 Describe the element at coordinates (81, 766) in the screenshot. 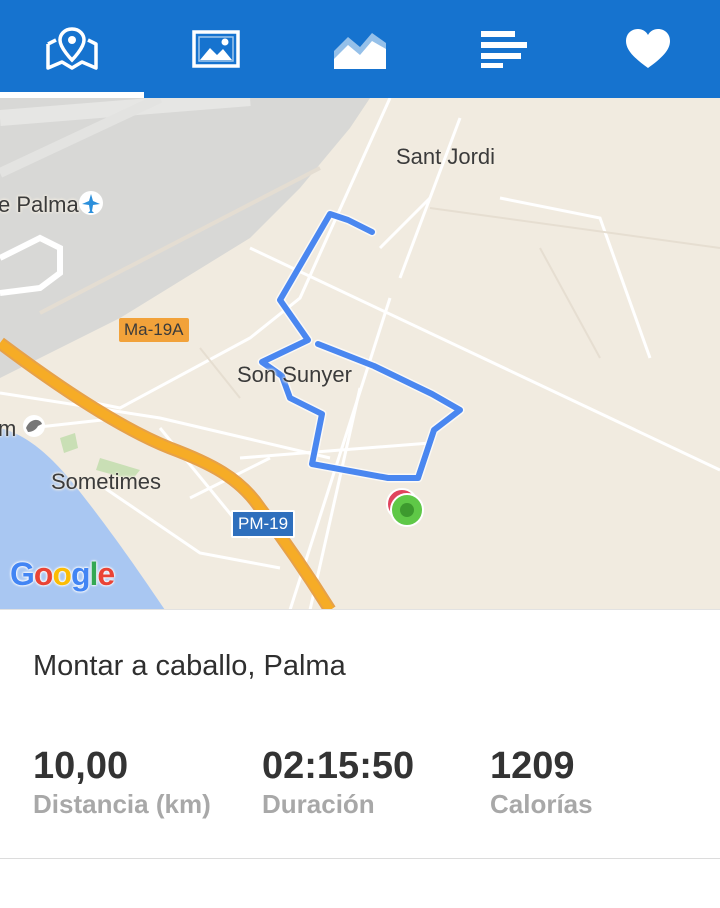

I see `stat-distance-value: 10,00` at that location.